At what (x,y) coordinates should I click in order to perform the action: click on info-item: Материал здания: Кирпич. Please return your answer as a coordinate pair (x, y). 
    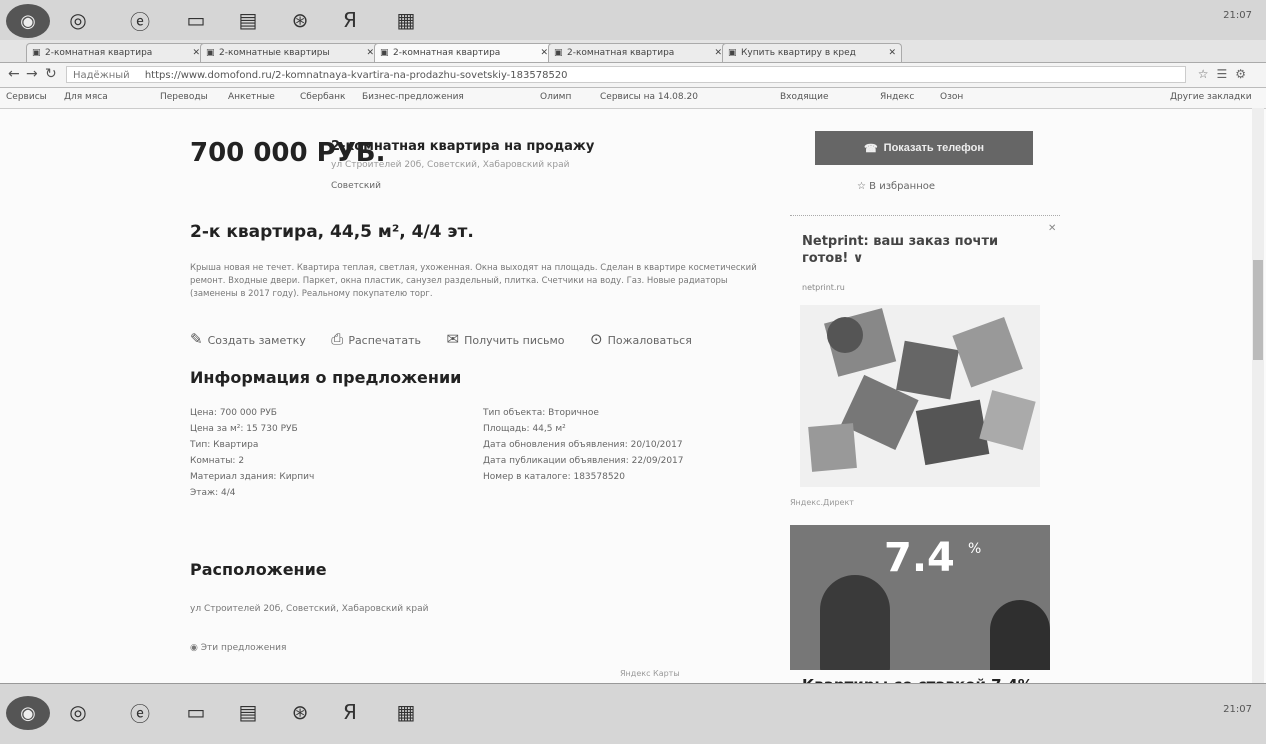
    Looking at the image, I should click on (252, 477).